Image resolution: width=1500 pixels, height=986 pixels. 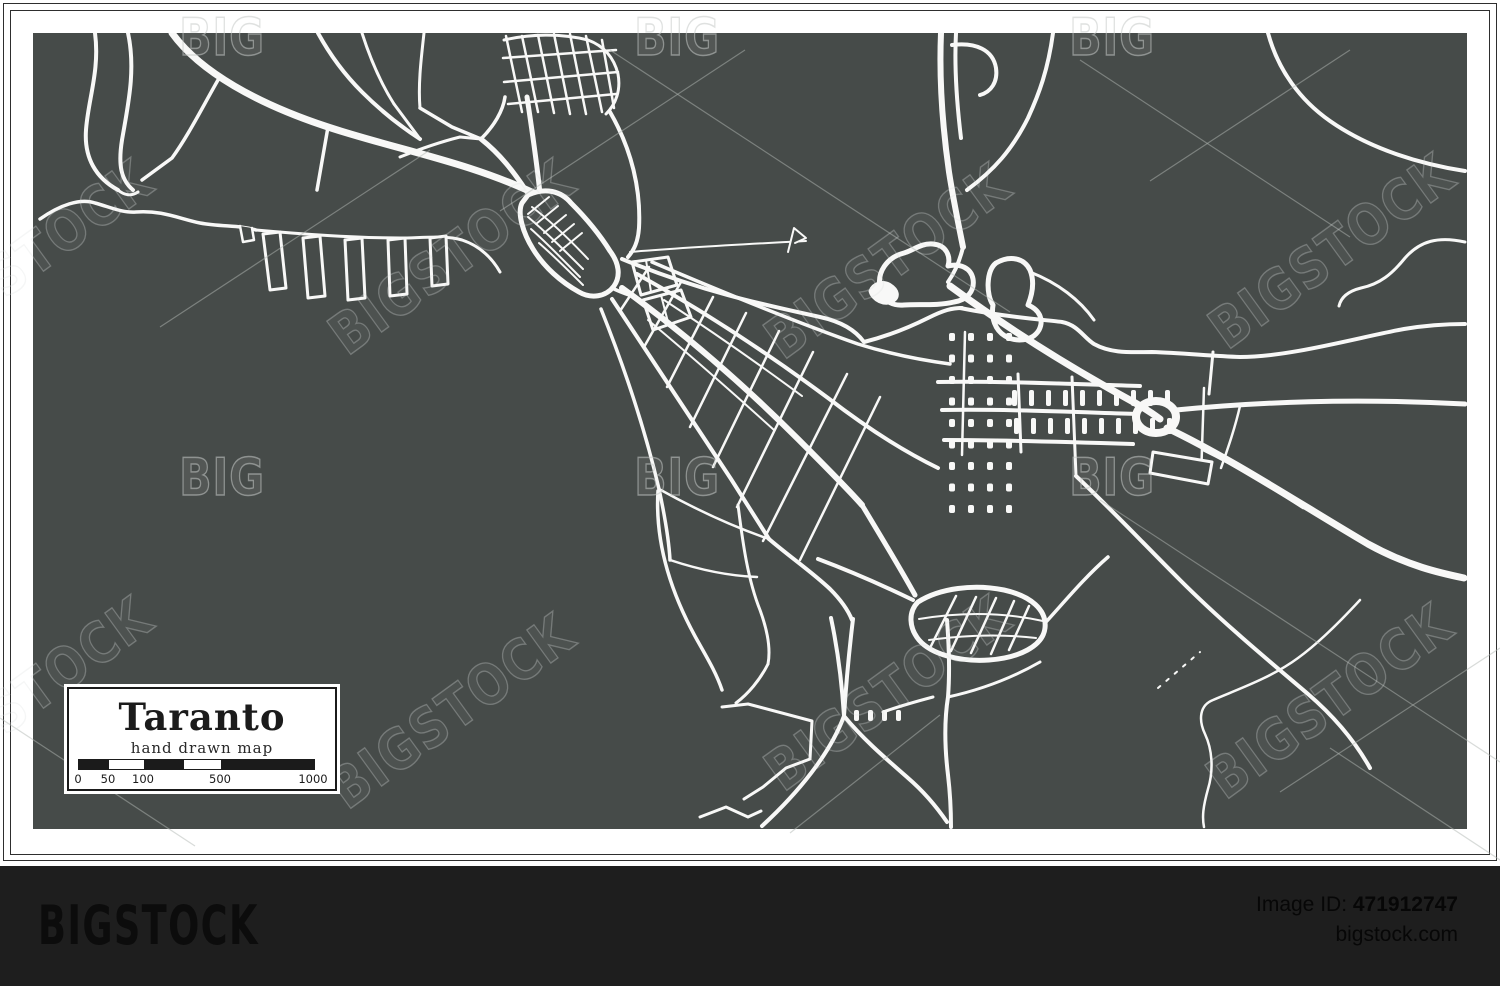 What do you see at coordinates (201, 779) in the screenshot?
I see `scale-labels: 0 50 100 500 1000` at bounding box center [201, 779].